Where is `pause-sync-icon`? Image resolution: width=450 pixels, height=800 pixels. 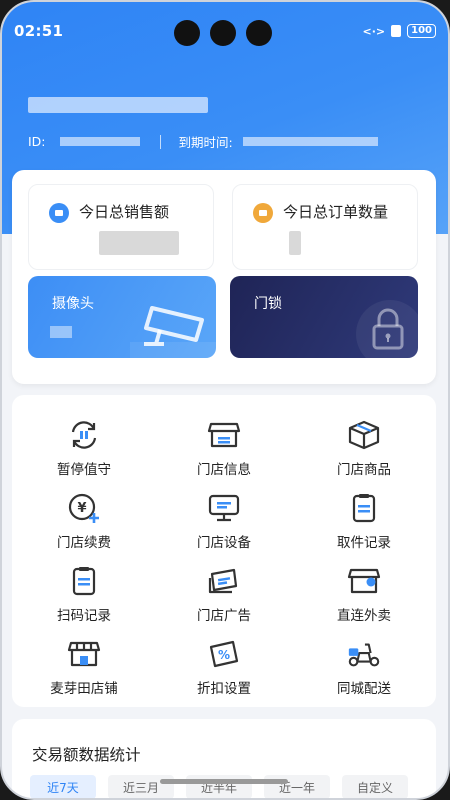 pause-sync-icon is located at coordinates (84, 435).